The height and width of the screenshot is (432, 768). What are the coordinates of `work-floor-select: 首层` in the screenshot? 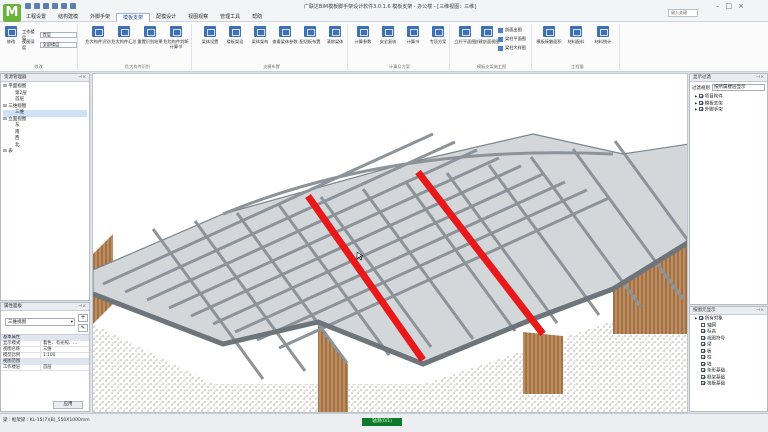 It's located at (58, 35).